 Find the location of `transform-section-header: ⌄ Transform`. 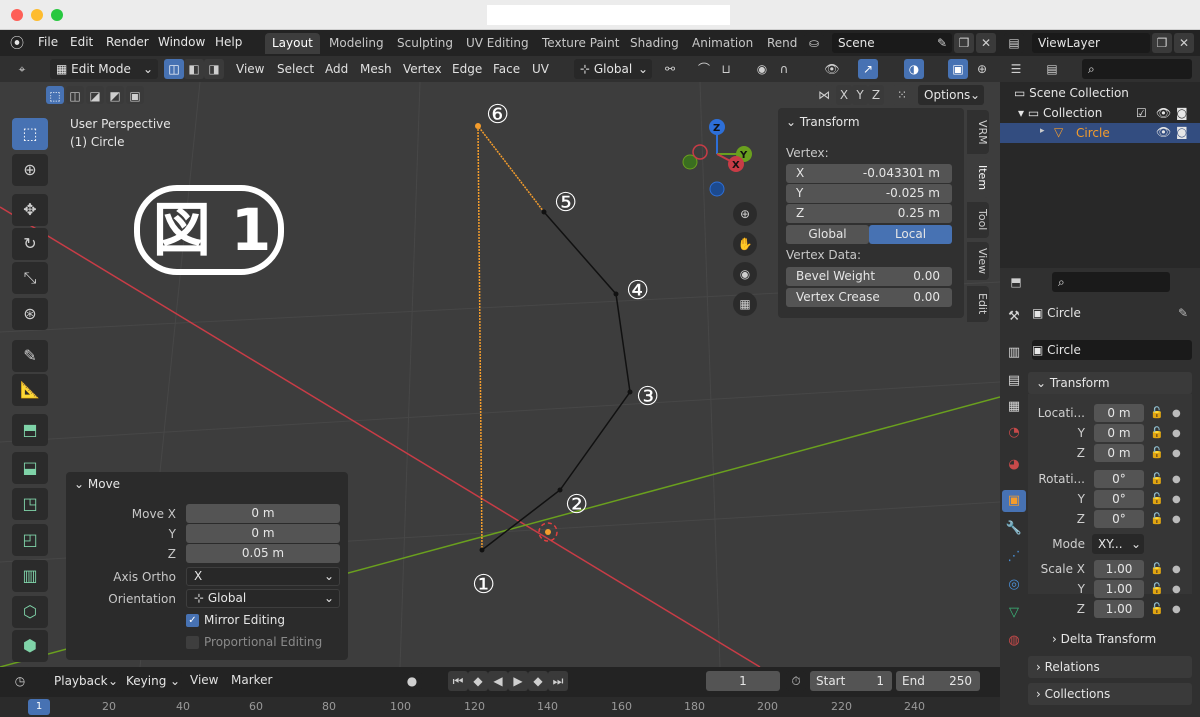

transform-section-header: ⌄ Transform is located at coordinates (1110, 383).